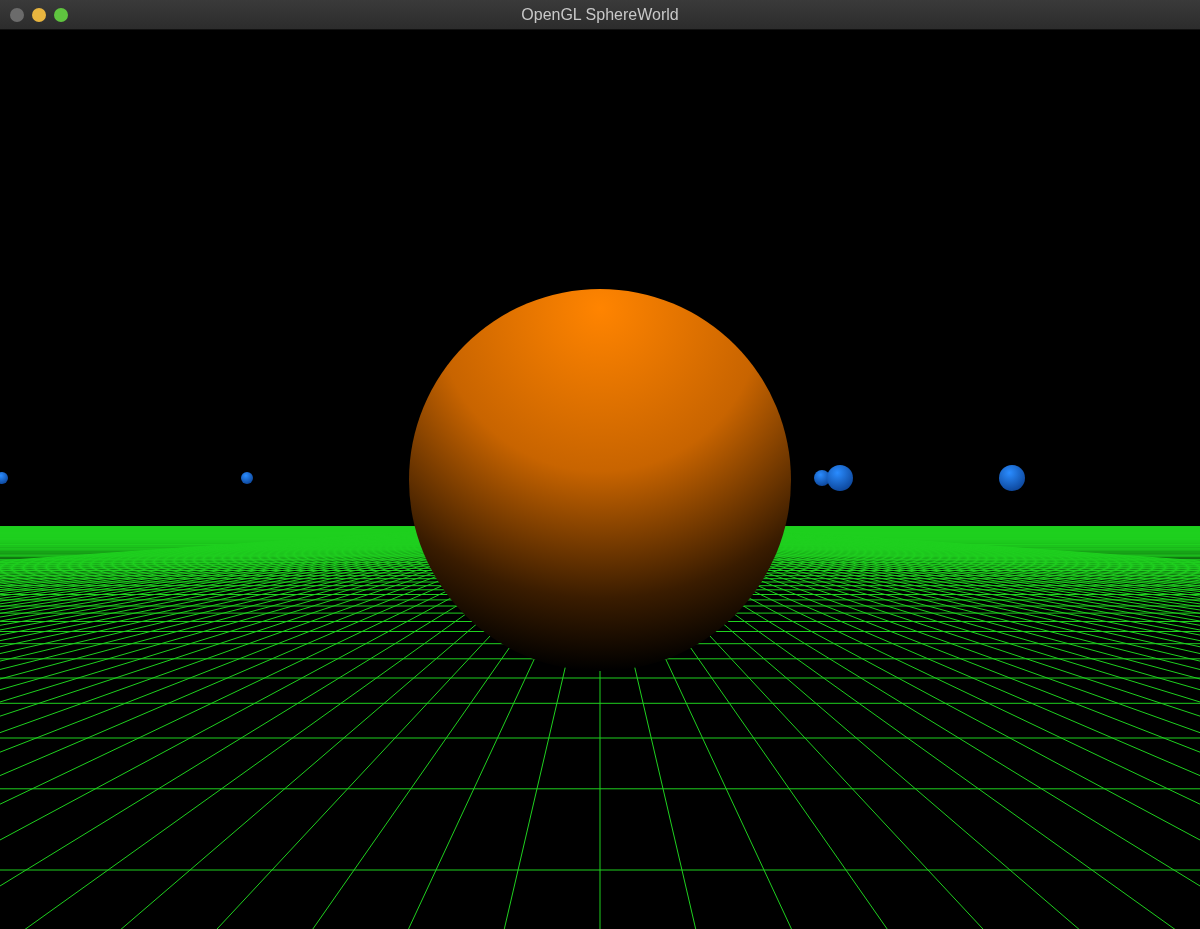  Describe the element at coordinates (61, 15) in the screenshot. I see `zoom-button` at that location.